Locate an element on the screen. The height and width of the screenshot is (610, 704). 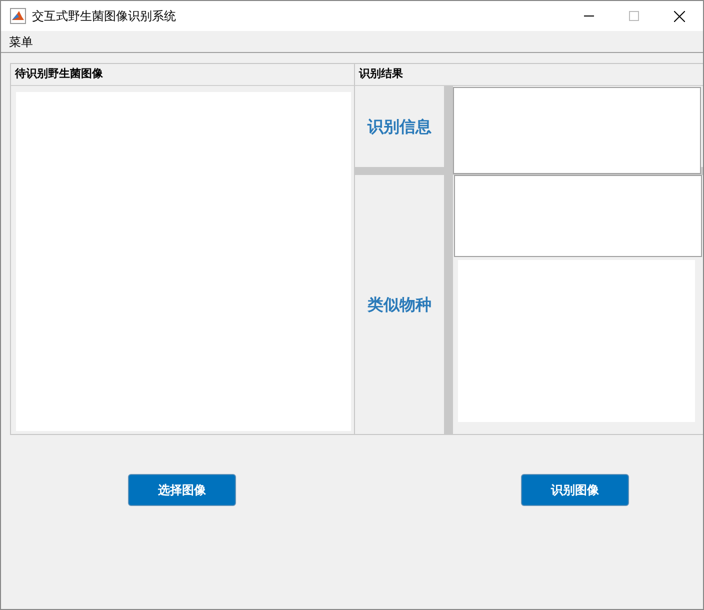
menu-item: 菜单 is located at coordinates (21, 41).